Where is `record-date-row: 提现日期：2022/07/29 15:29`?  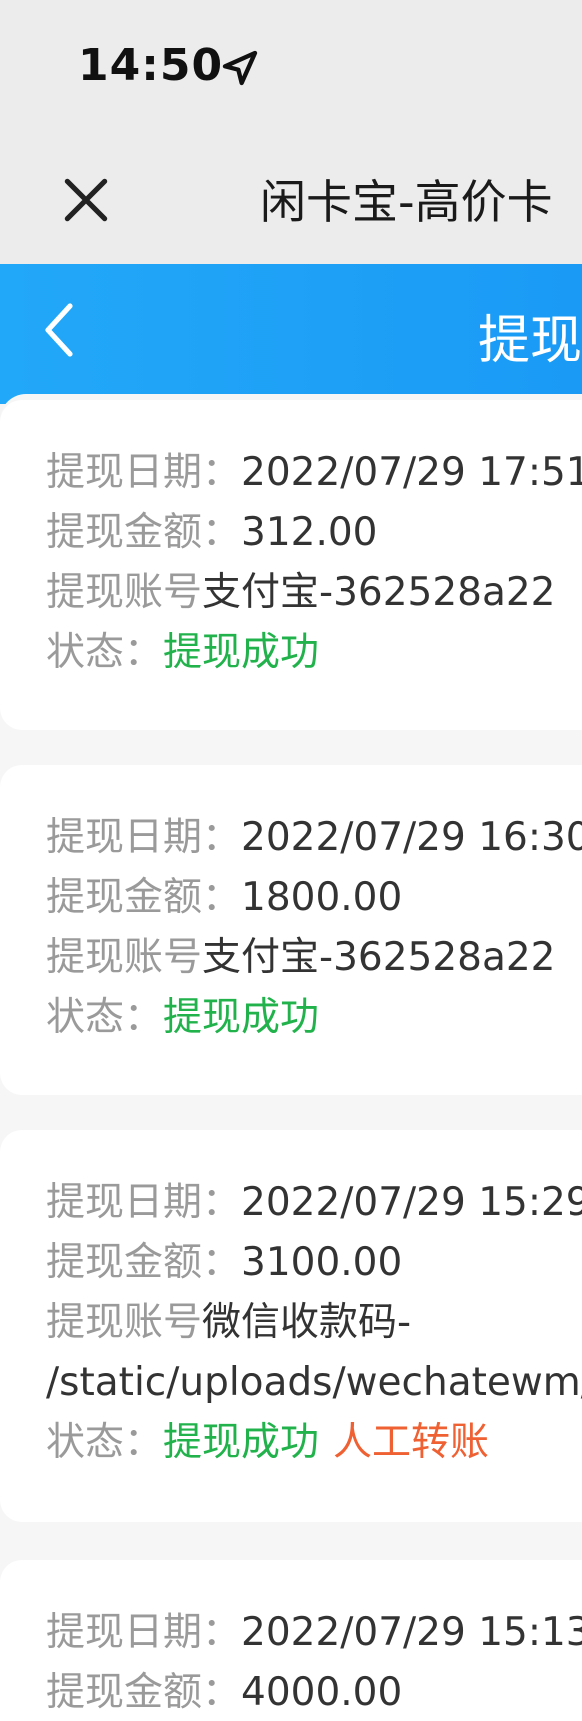
record-date-row: 提现日期：2022/07/29 15:29 is located at coordinates (314, 1203).